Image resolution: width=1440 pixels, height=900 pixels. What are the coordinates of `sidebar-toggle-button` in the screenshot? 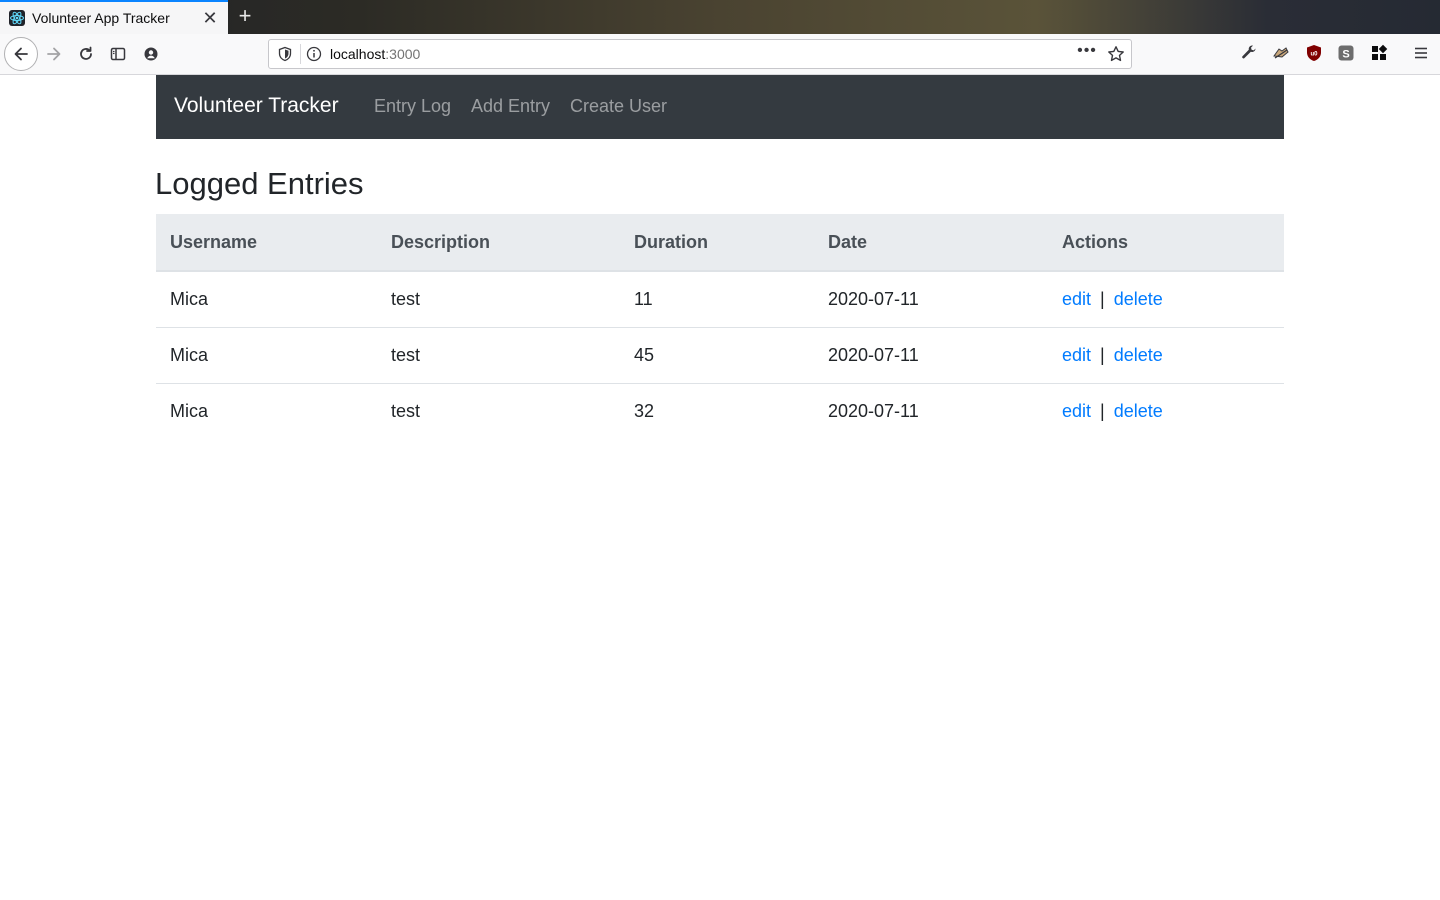 It's located at (118, 54).